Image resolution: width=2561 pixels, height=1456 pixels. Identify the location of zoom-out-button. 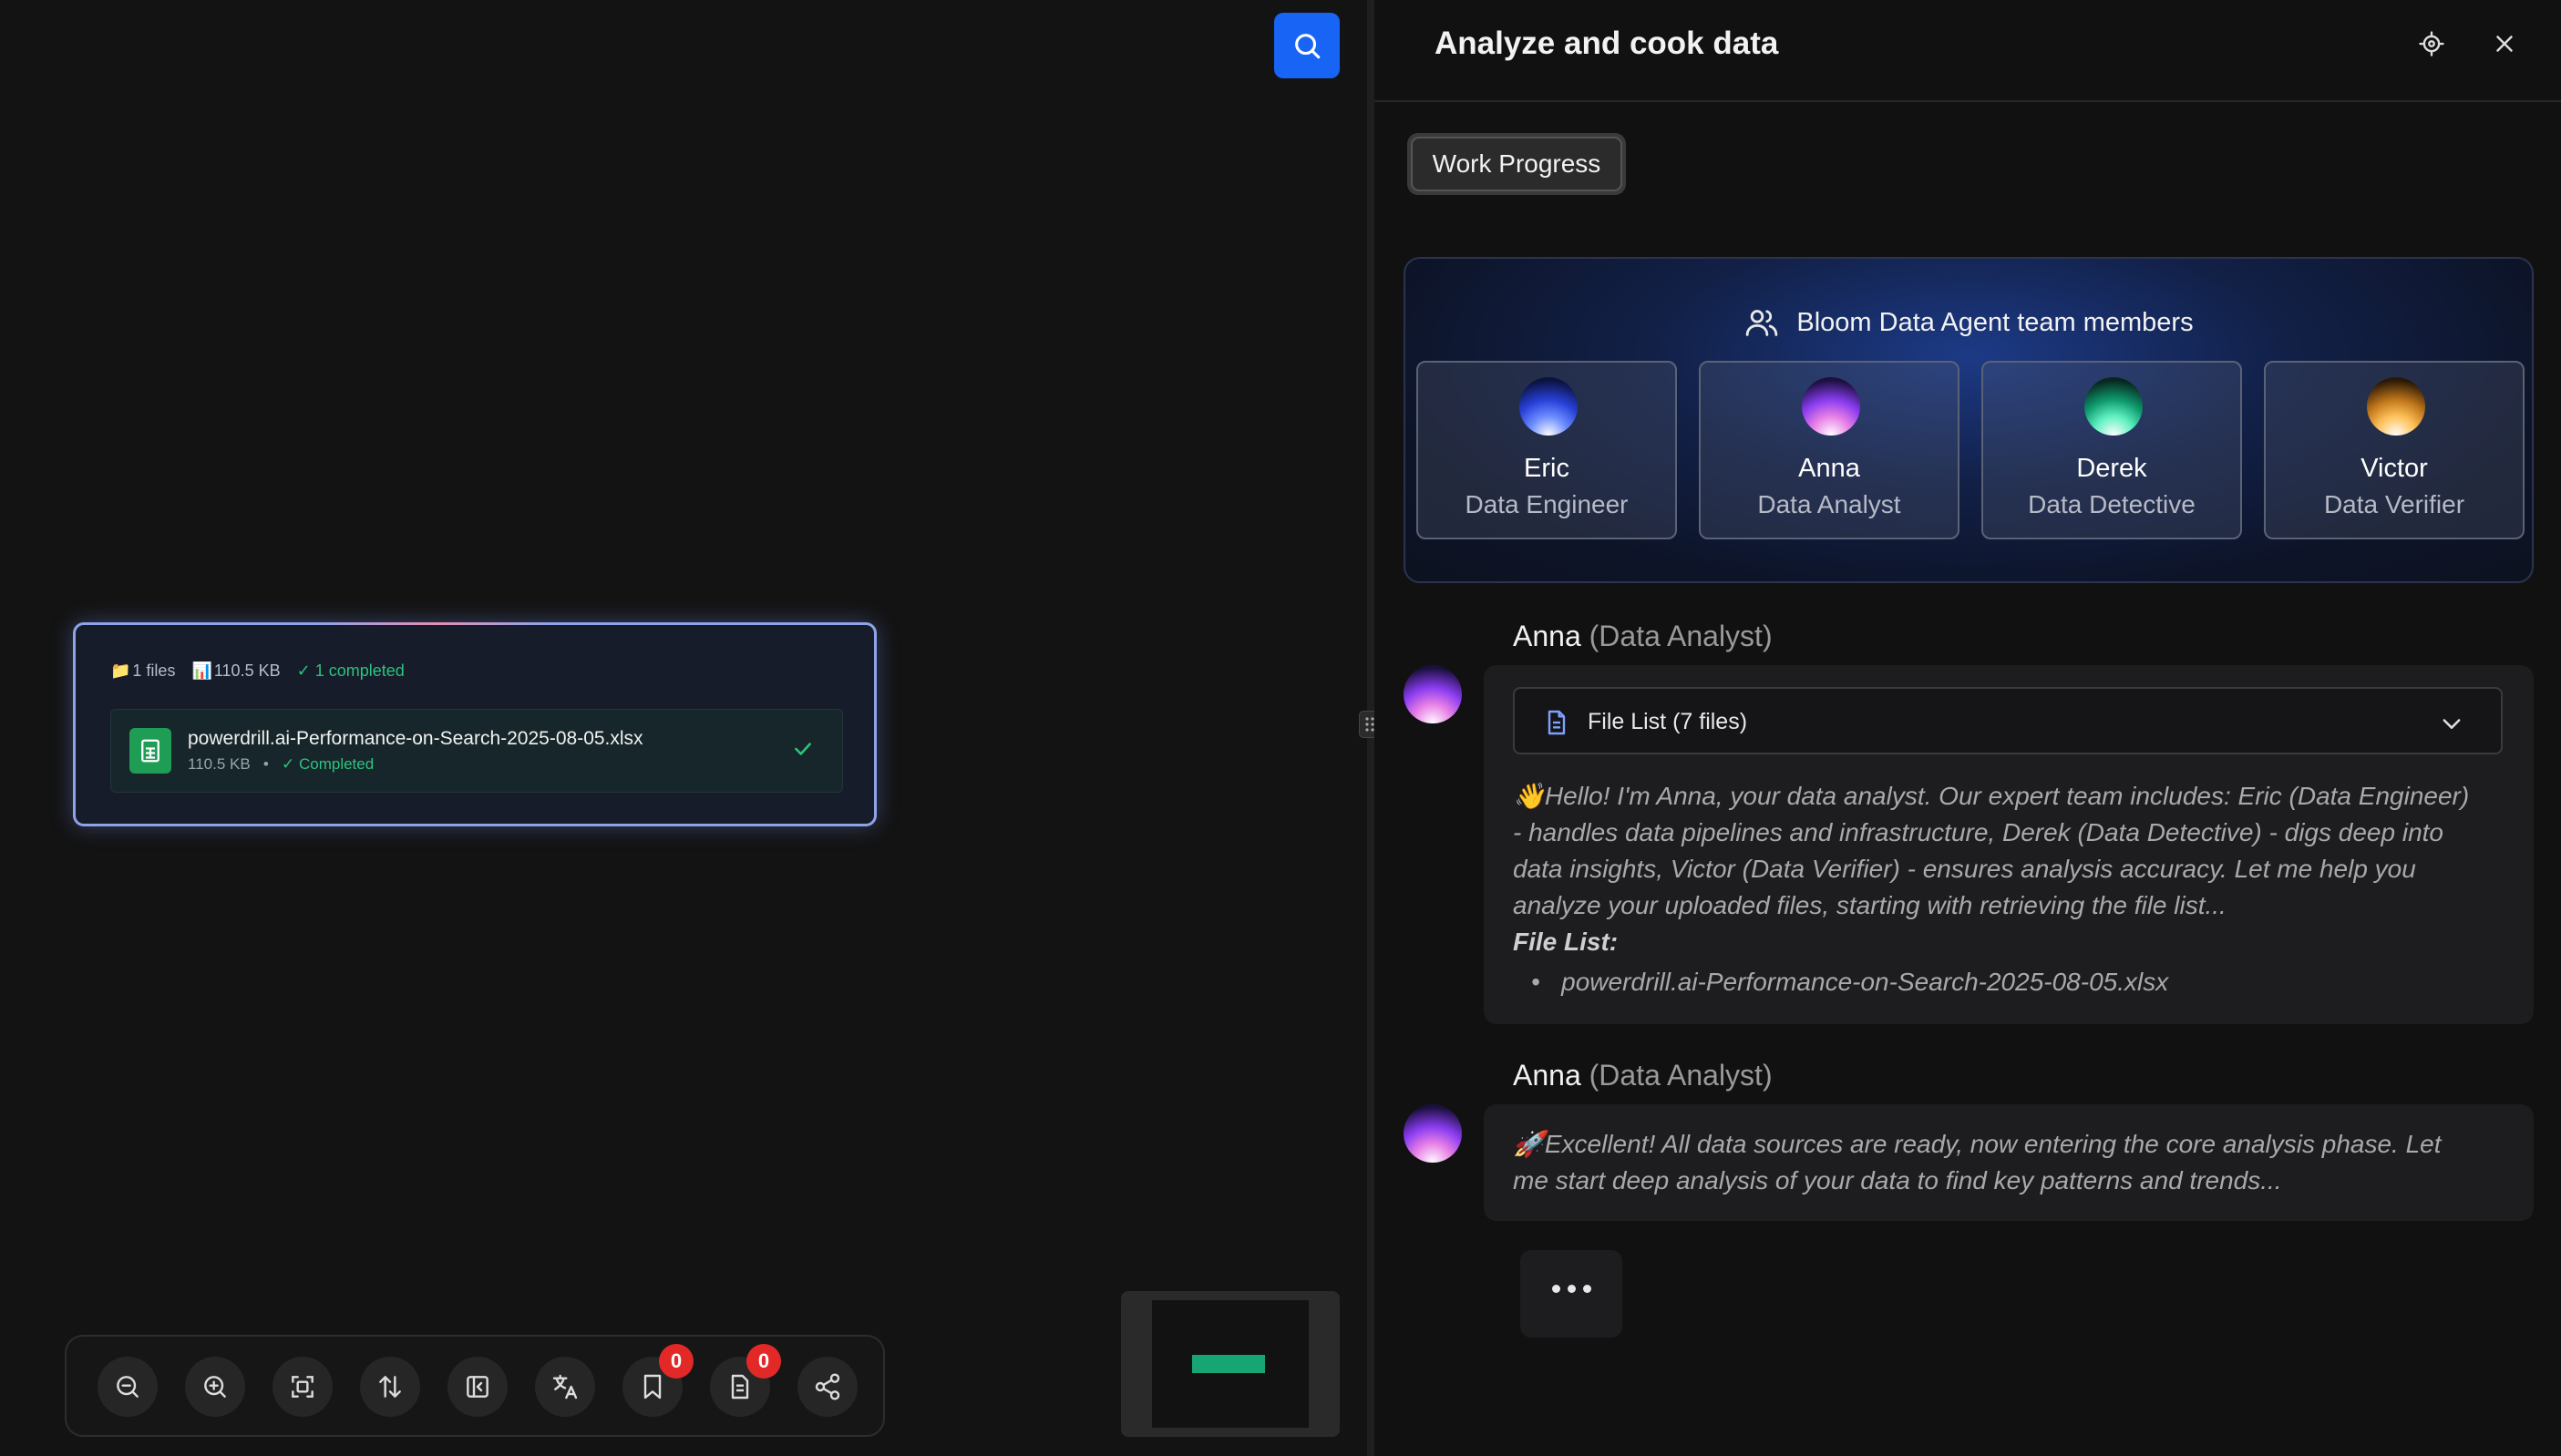
(128, 1387).